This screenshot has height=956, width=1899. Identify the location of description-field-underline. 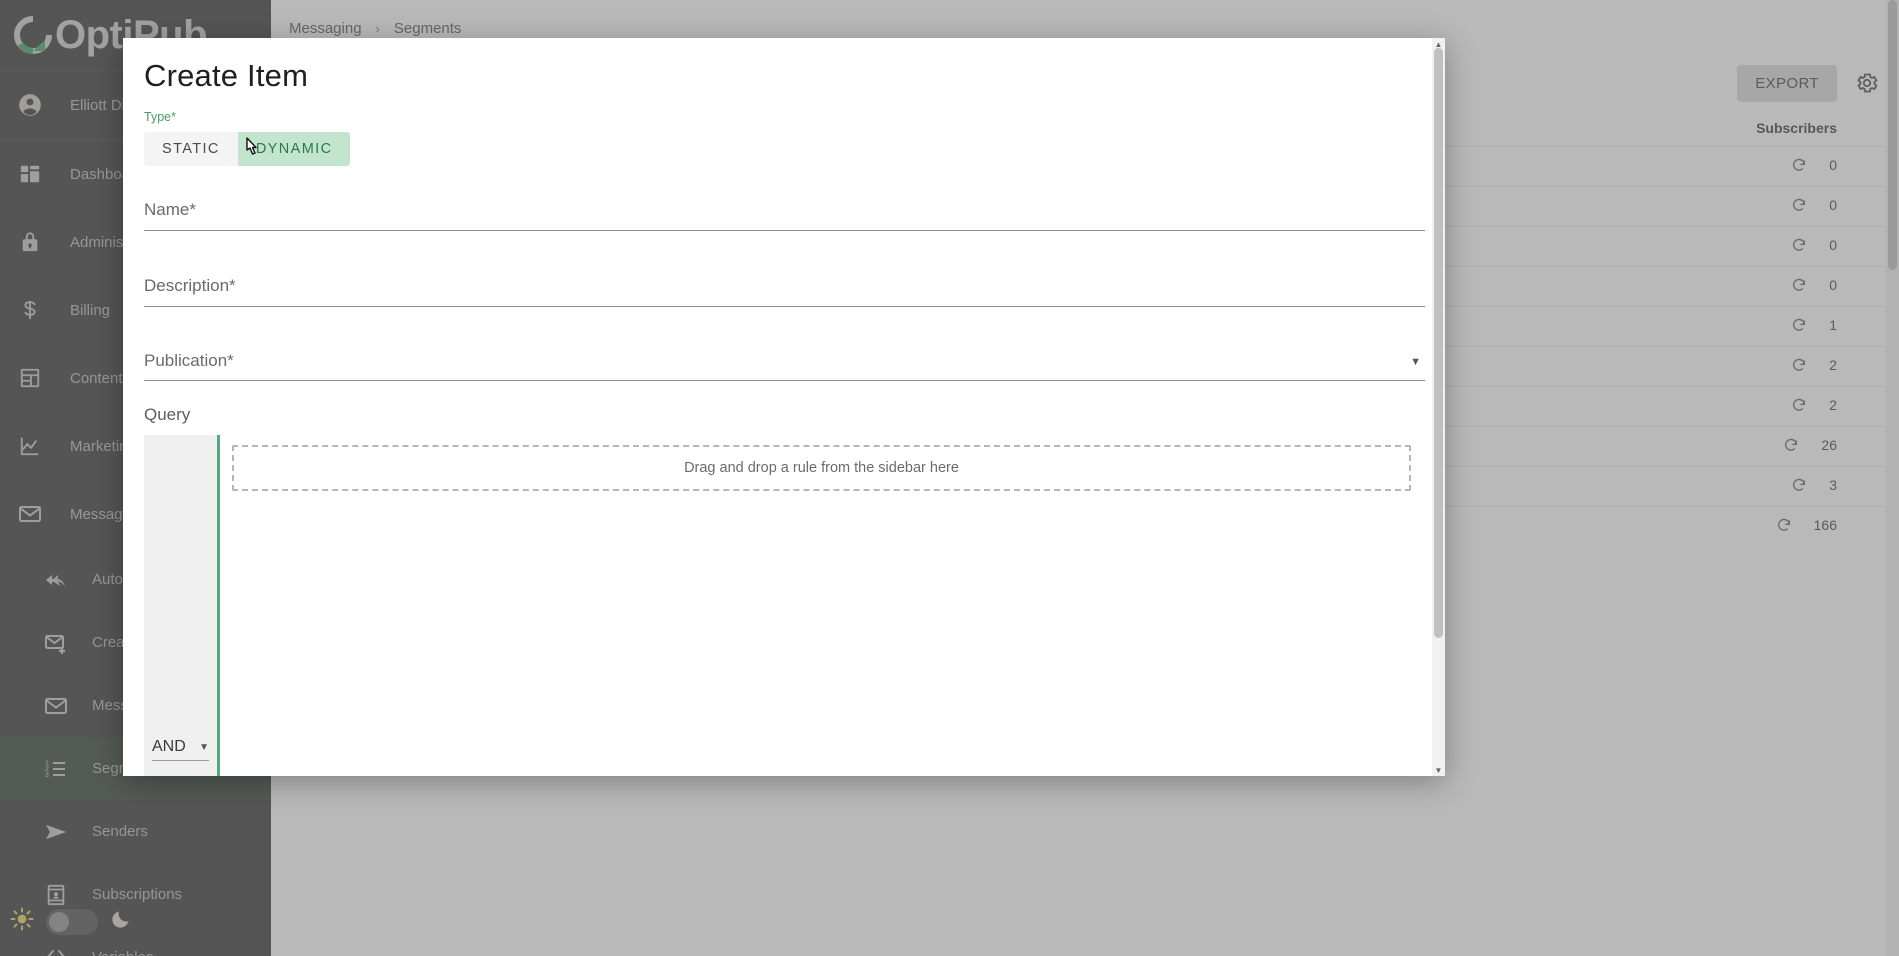
(784, 306).